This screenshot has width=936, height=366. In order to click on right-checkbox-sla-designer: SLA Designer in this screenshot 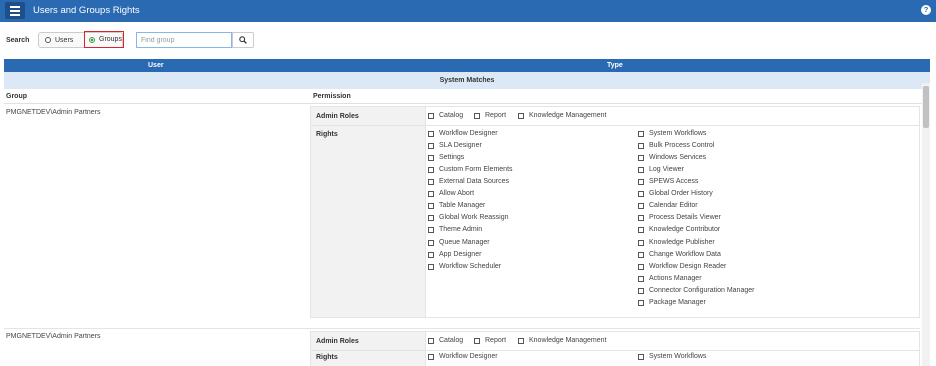, I will do `click(455, 145)`.